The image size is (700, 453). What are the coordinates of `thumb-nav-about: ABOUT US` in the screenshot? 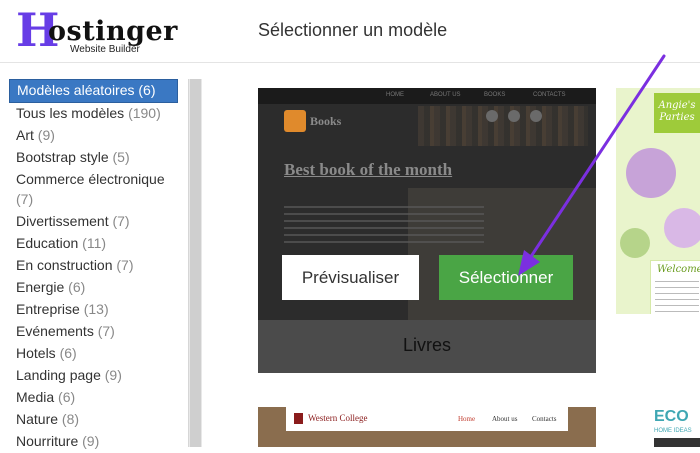 It's located at (445, 95).